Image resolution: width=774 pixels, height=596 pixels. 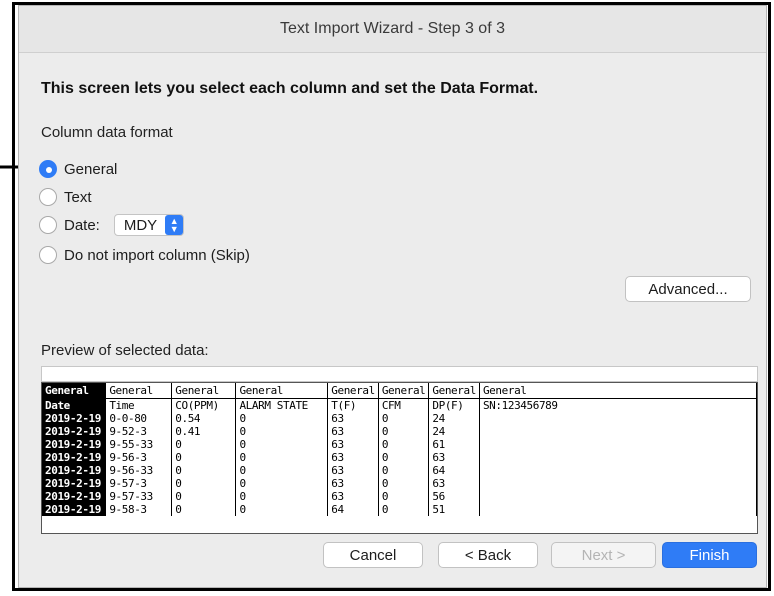 I want to click on preview-row: 2019-2-19 9-56-3 0 0 63 0 63, so click(x=399, y=457).